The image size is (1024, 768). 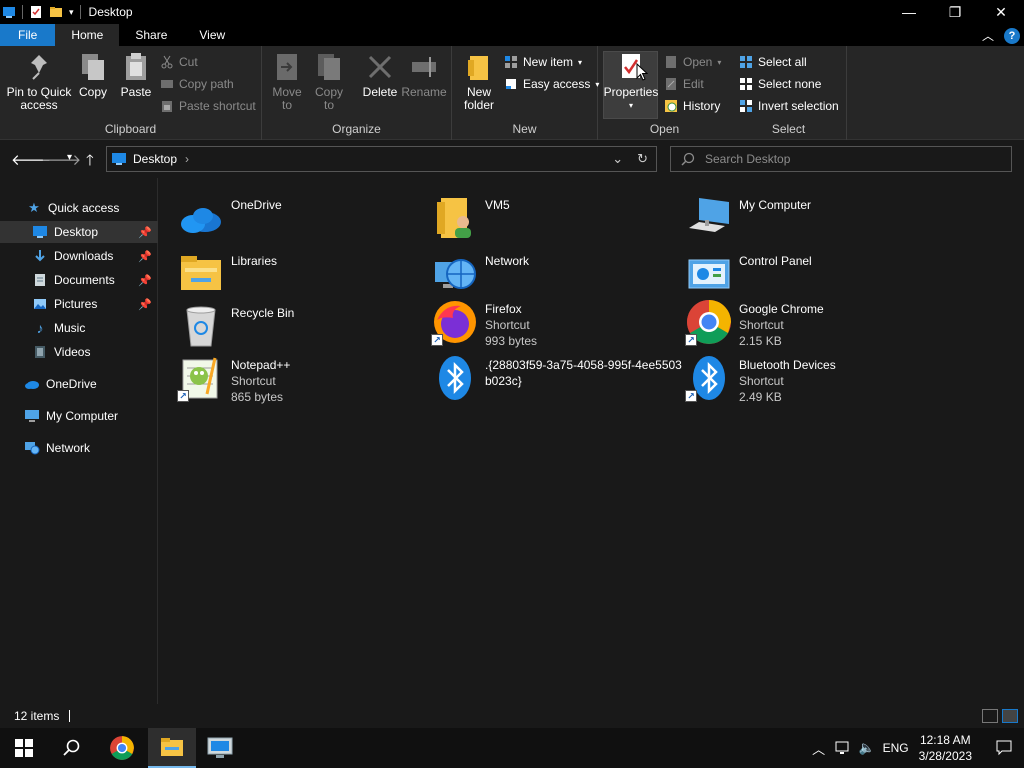 What do you see at coordinates (179, 62) in the screenshot?
I see `cut-button: Cut` at bounding box center [179, 62].